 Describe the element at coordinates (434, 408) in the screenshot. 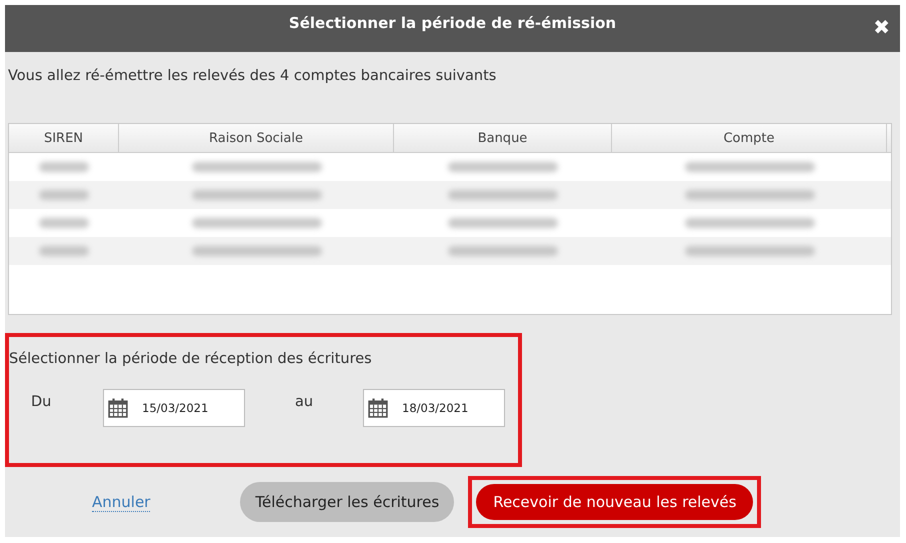

I see `date-field: 18/03/2021` at that location.